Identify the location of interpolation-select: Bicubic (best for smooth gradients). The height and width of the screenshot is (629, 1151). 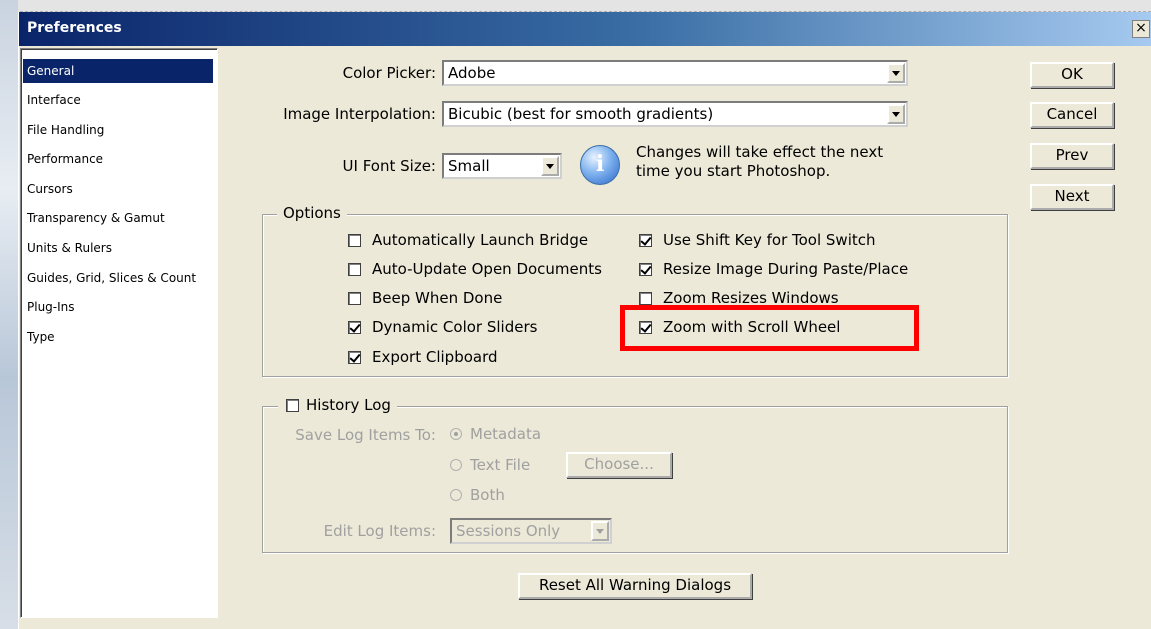
(675, 114).